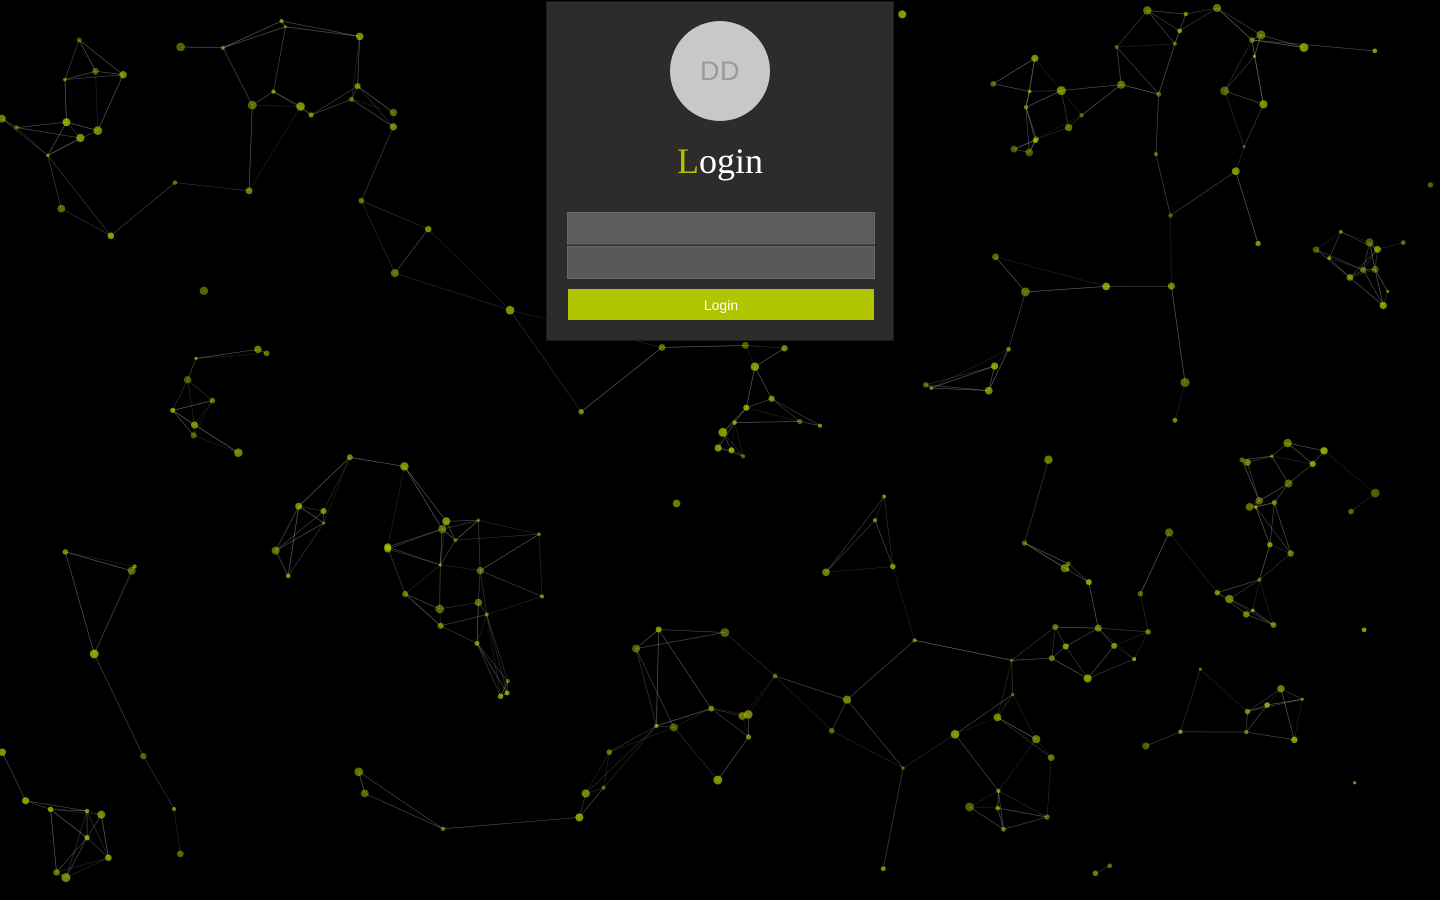 The width and height of the screenshot is (1440, 900). Describe the element at coordinates (721, 228) in the screenshot. I see `username-input` at that location.